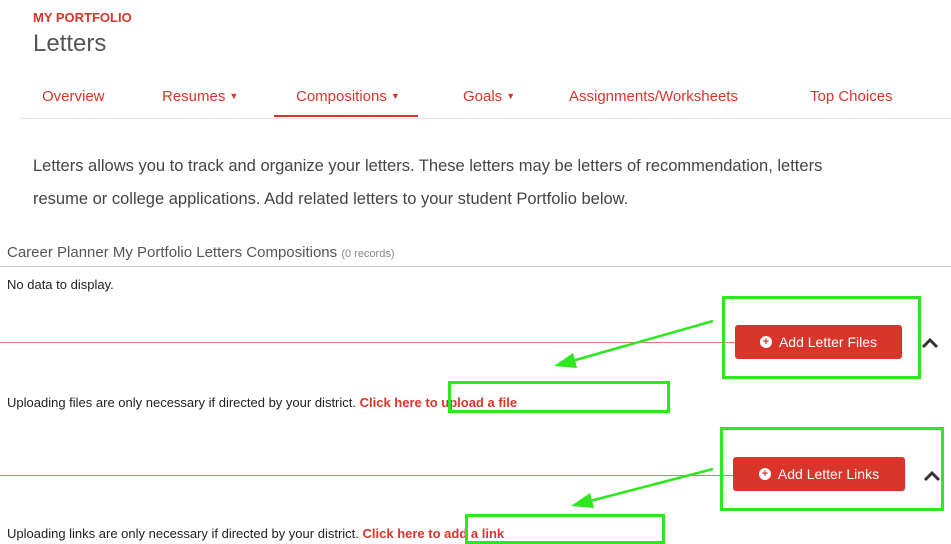 Image resolution: width=951 pixels, height=544 pixels. Describe the element at coordinates (634, 413) in the screenshot. I see `annotation-arrows` at that location.